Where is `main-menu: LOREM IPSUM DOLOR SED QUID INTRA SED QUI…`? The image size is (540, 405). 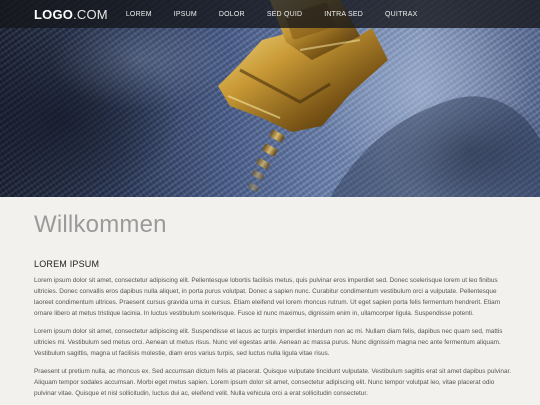
main-menu: LOREM IPSUM DOLOR SED QUID INTRA SED QUI… is located at coordinates (283, 14).